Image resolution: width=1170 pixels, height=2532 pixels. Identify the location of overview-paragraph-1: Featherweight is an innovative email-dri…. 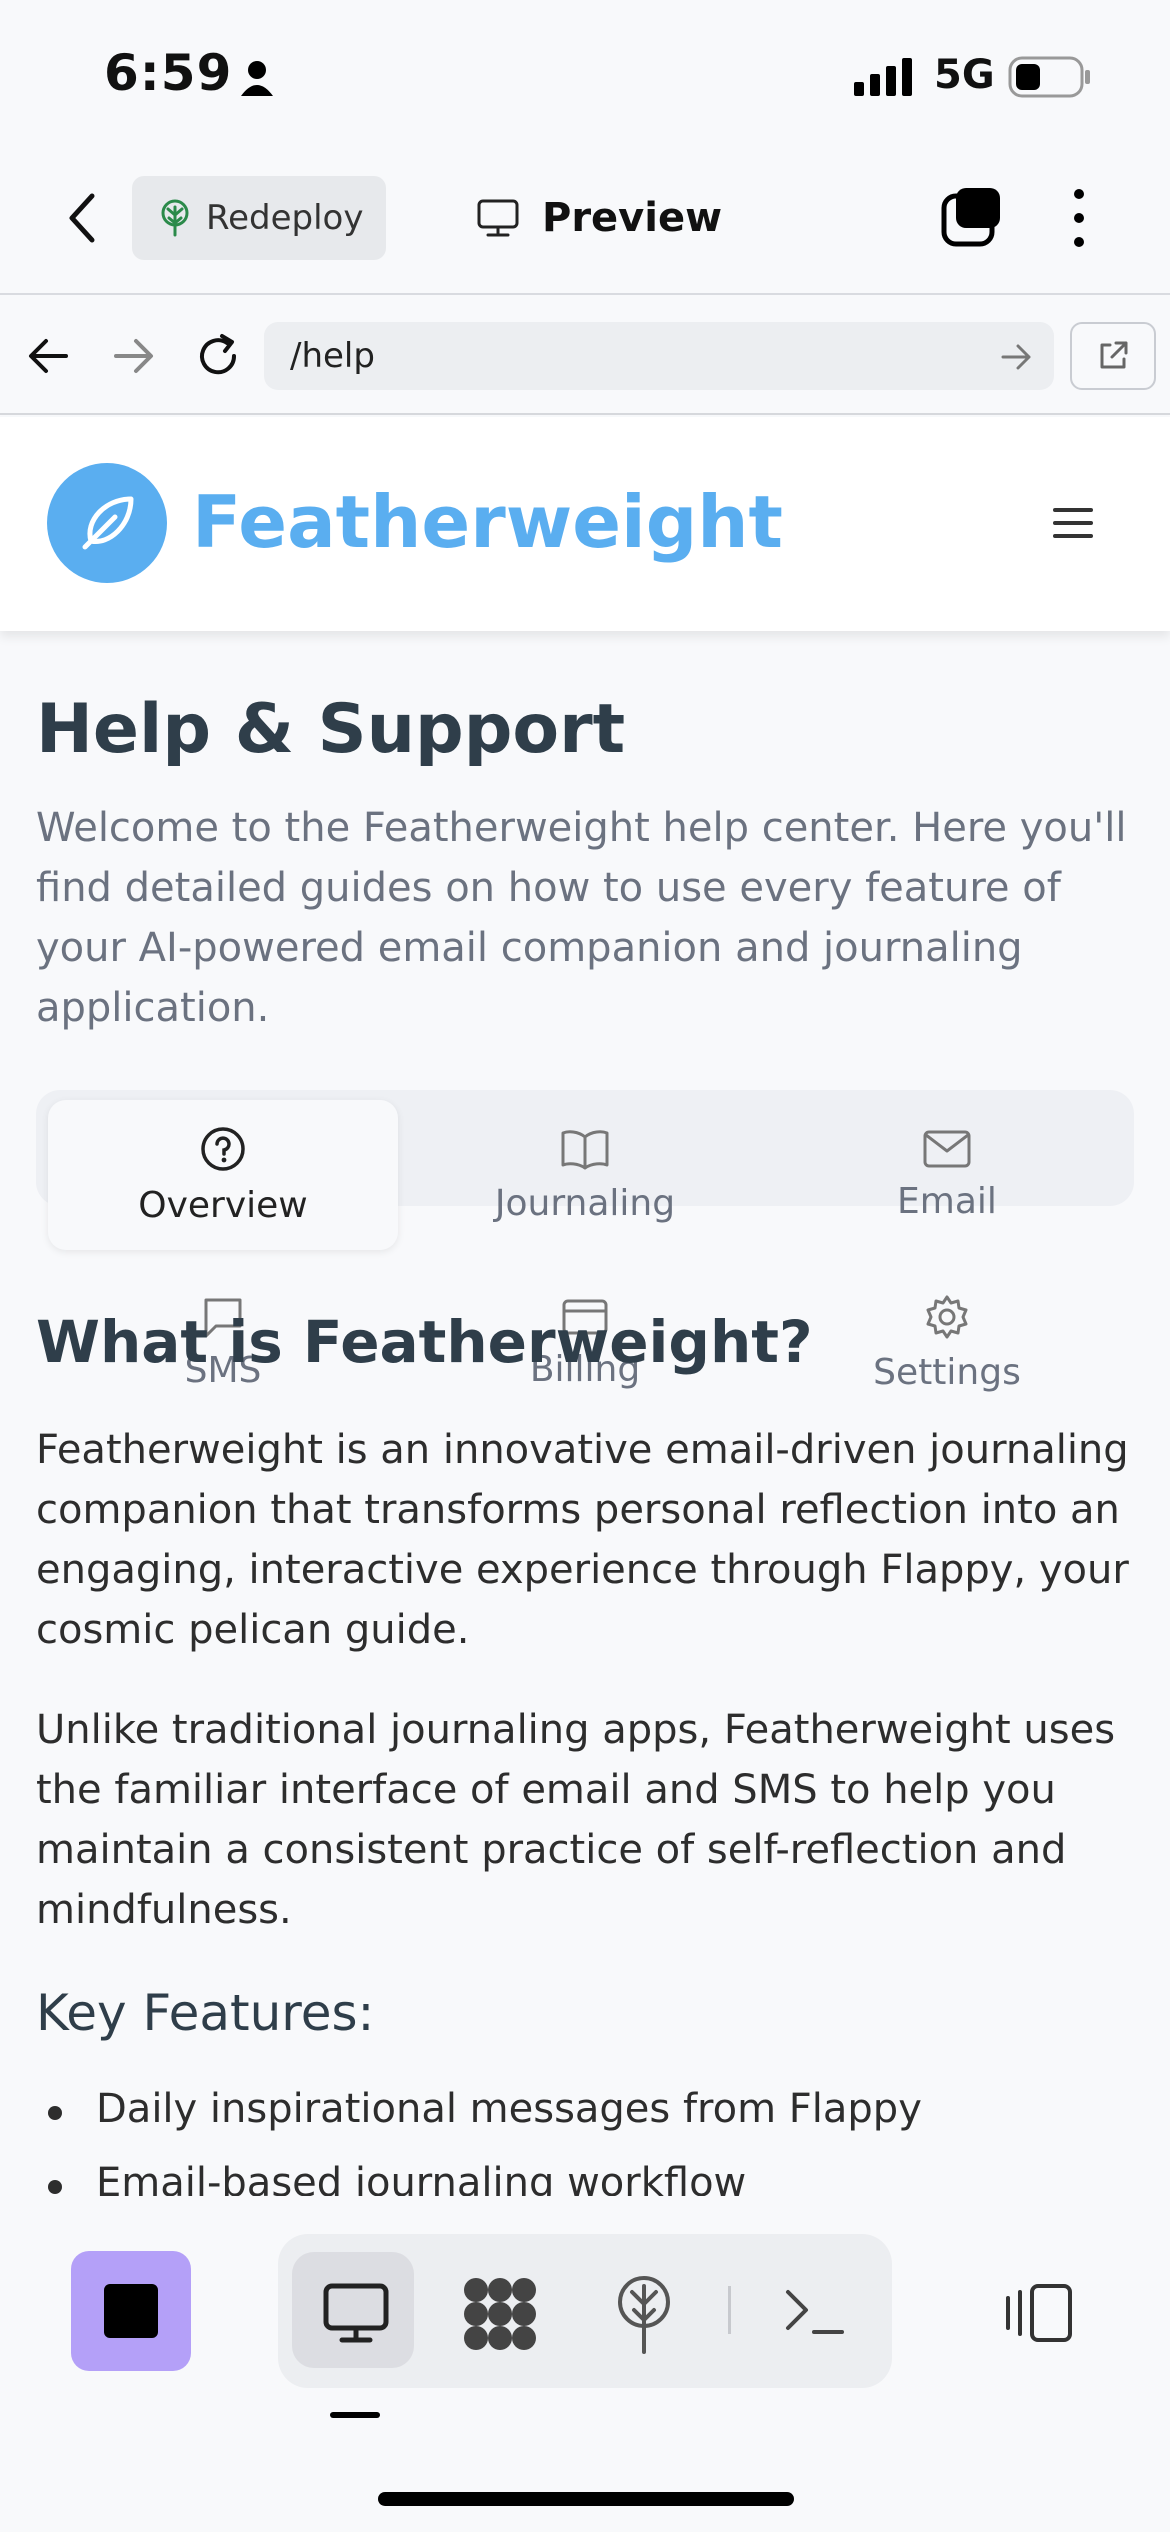
(582, 1540).